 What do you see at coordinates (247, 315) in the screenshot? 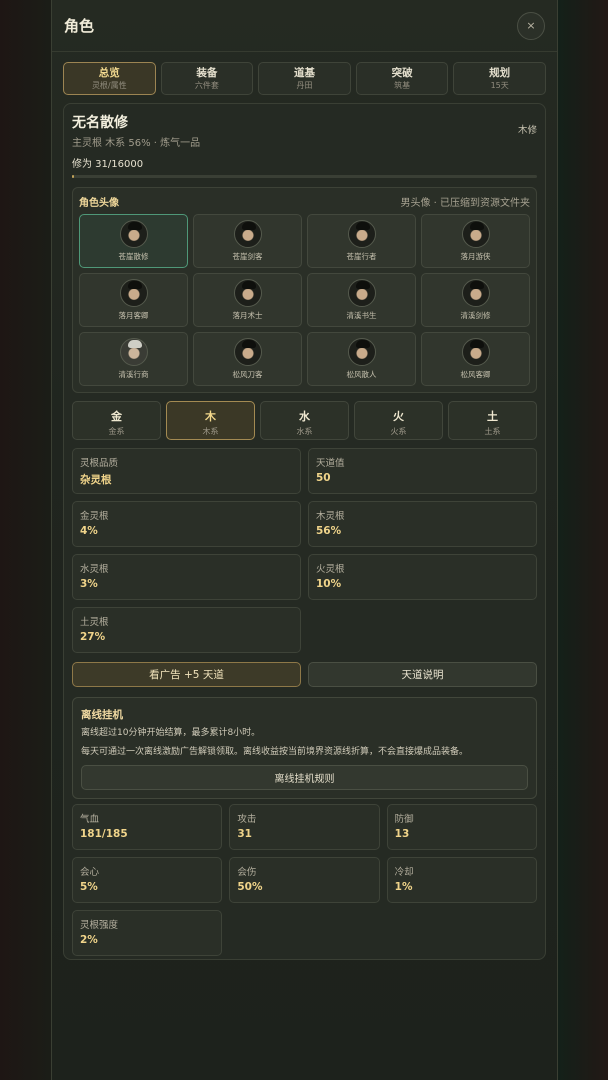
I see `avatar-option-label: 落月术士` at bounding box center [247, 315].